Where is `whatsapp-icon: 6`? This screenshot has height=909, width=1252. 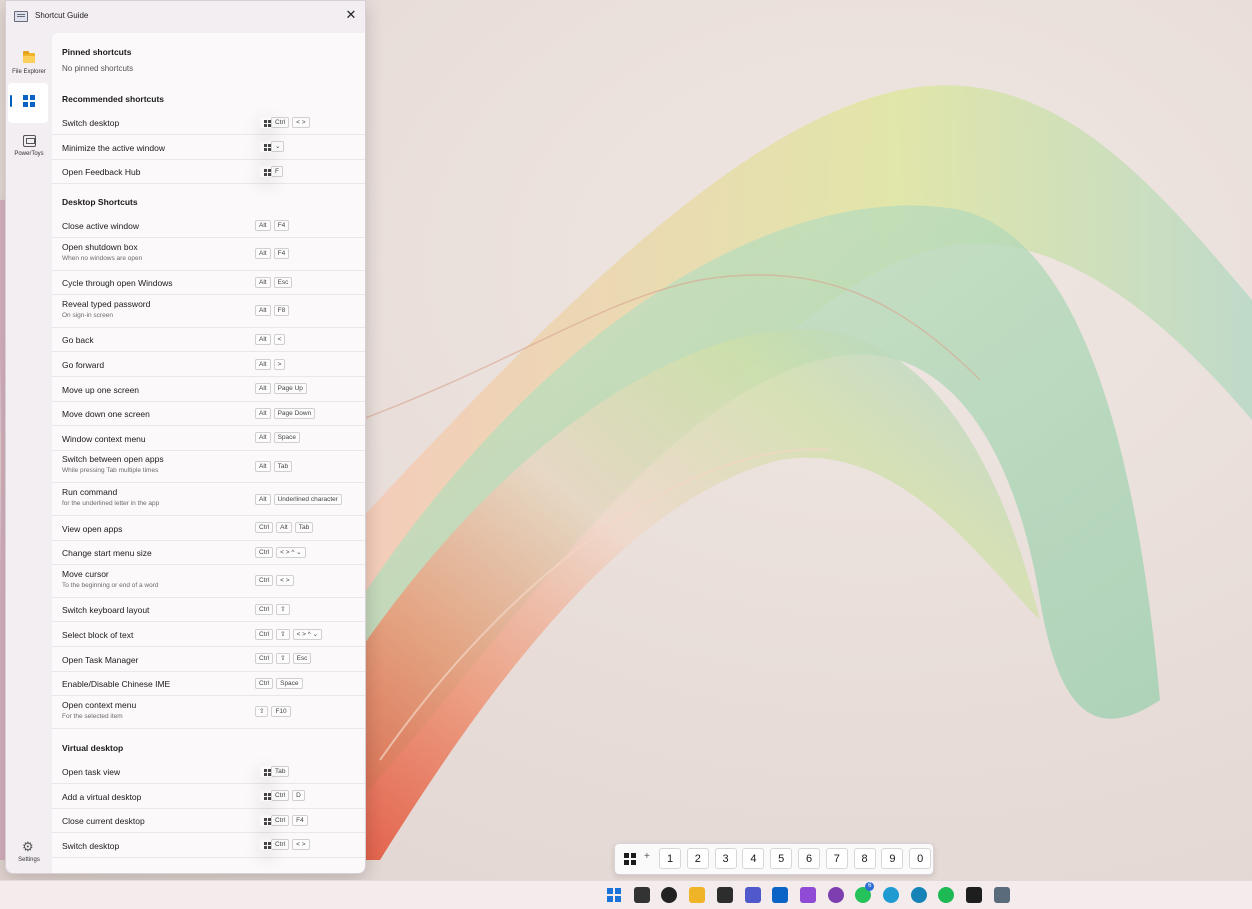 whatsapp-icon: 6 is located at coordinates (865, 892).